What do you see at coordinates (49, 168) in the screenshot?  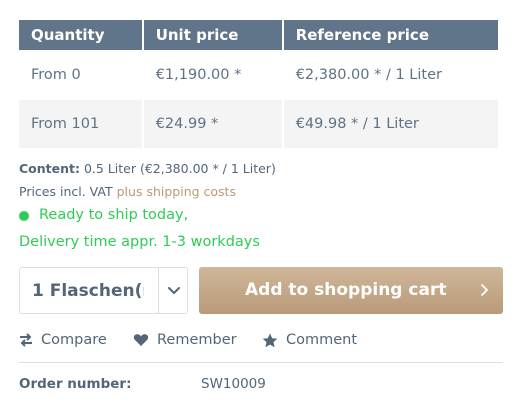 I see `content-label: Content:` at bounding box center [49, 168].